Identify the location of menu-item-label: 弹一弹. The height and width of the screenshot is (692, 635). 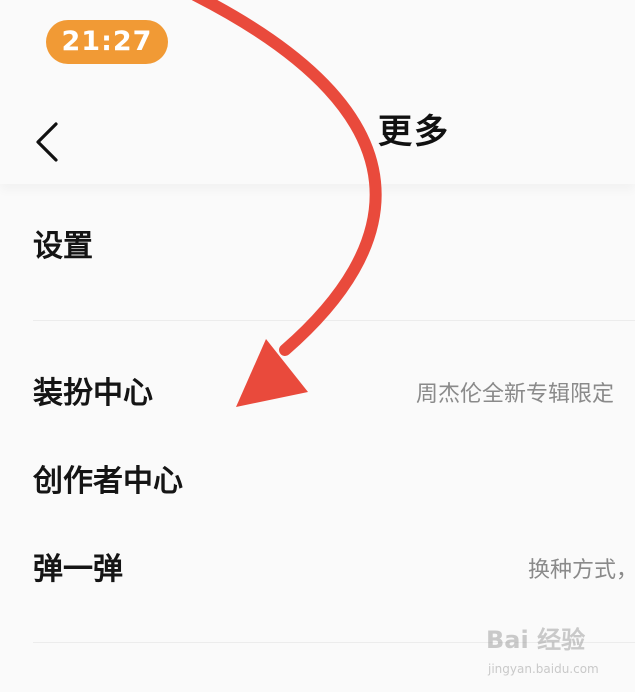
(78, 569).